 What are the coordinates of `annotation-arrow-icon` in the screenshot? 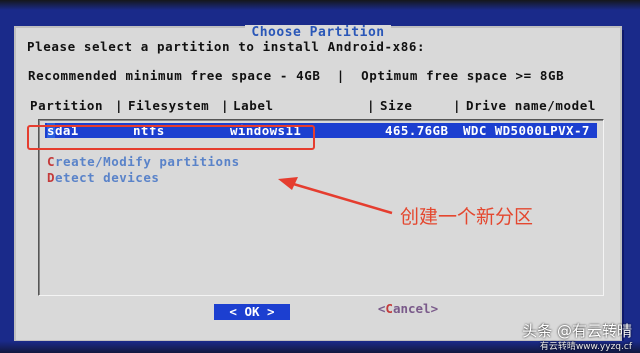 It's located at (335, 196).